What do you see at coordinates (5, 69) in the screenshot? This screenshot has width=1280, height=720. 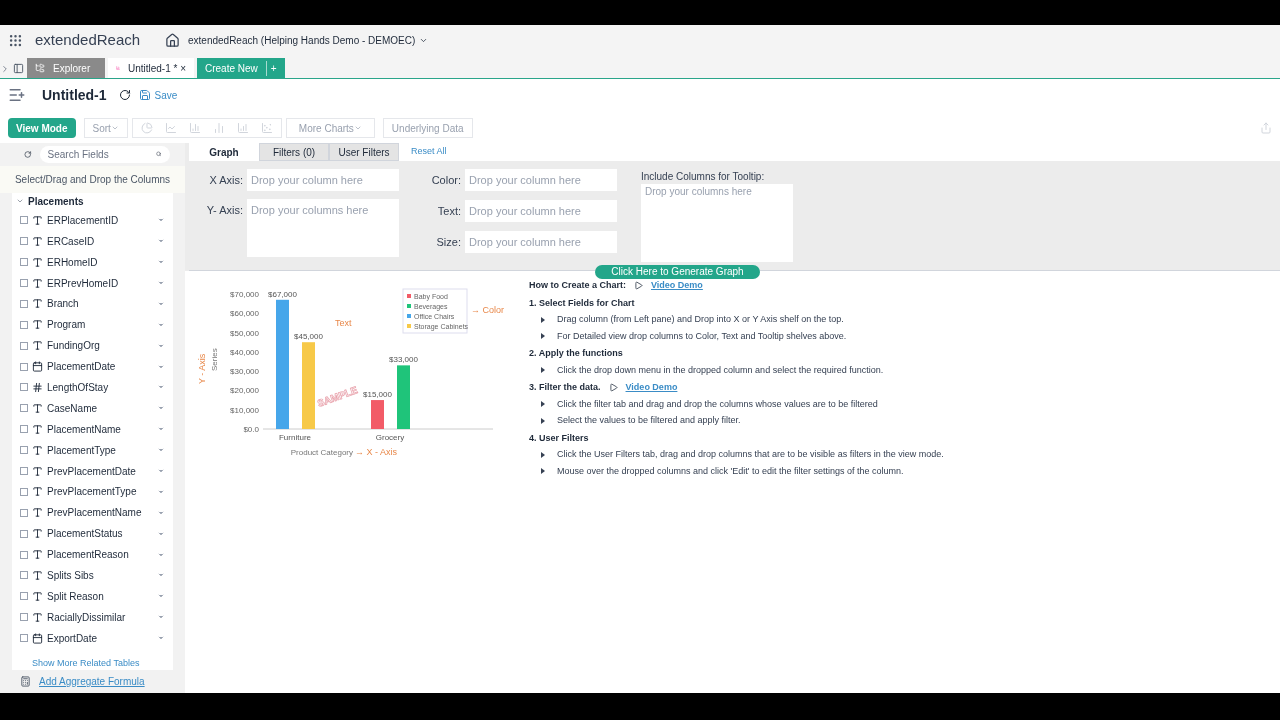 I see `expand-icon` at bounding box center [5, 69].